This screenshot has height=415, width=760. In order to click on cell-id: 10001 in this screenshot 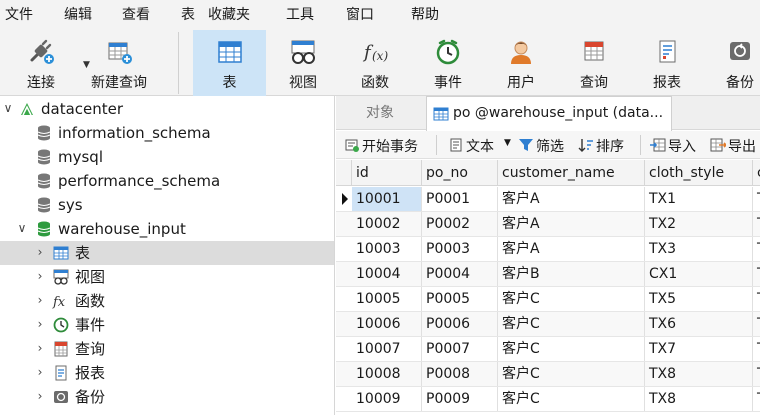, I will do `click(387, 199)`.